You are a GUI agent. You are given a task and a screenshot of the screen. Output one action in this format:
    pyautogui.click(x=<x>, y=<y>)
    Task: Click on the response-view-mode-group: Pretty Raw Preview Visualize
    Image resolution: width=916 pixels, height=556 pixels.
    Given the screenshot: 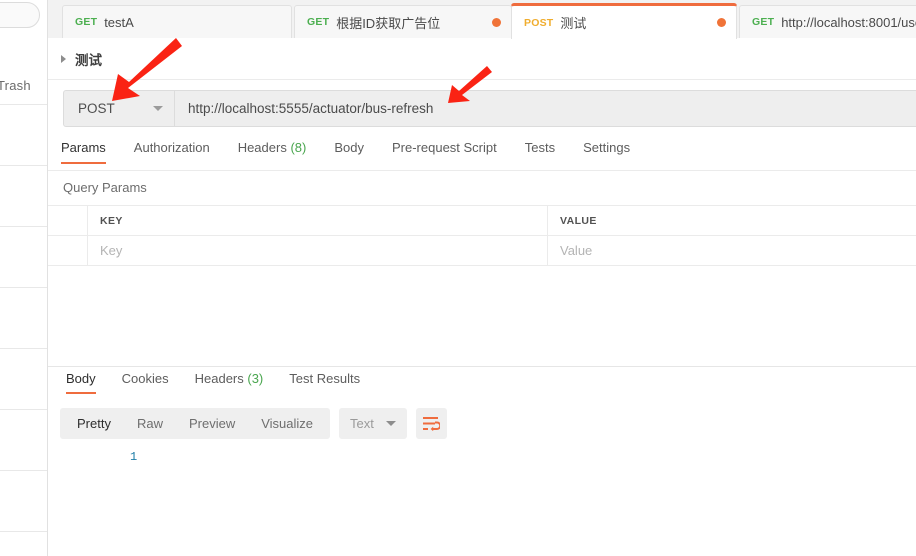 What is the action you would take?
    pyautogui.click(x=195, y=423)
    